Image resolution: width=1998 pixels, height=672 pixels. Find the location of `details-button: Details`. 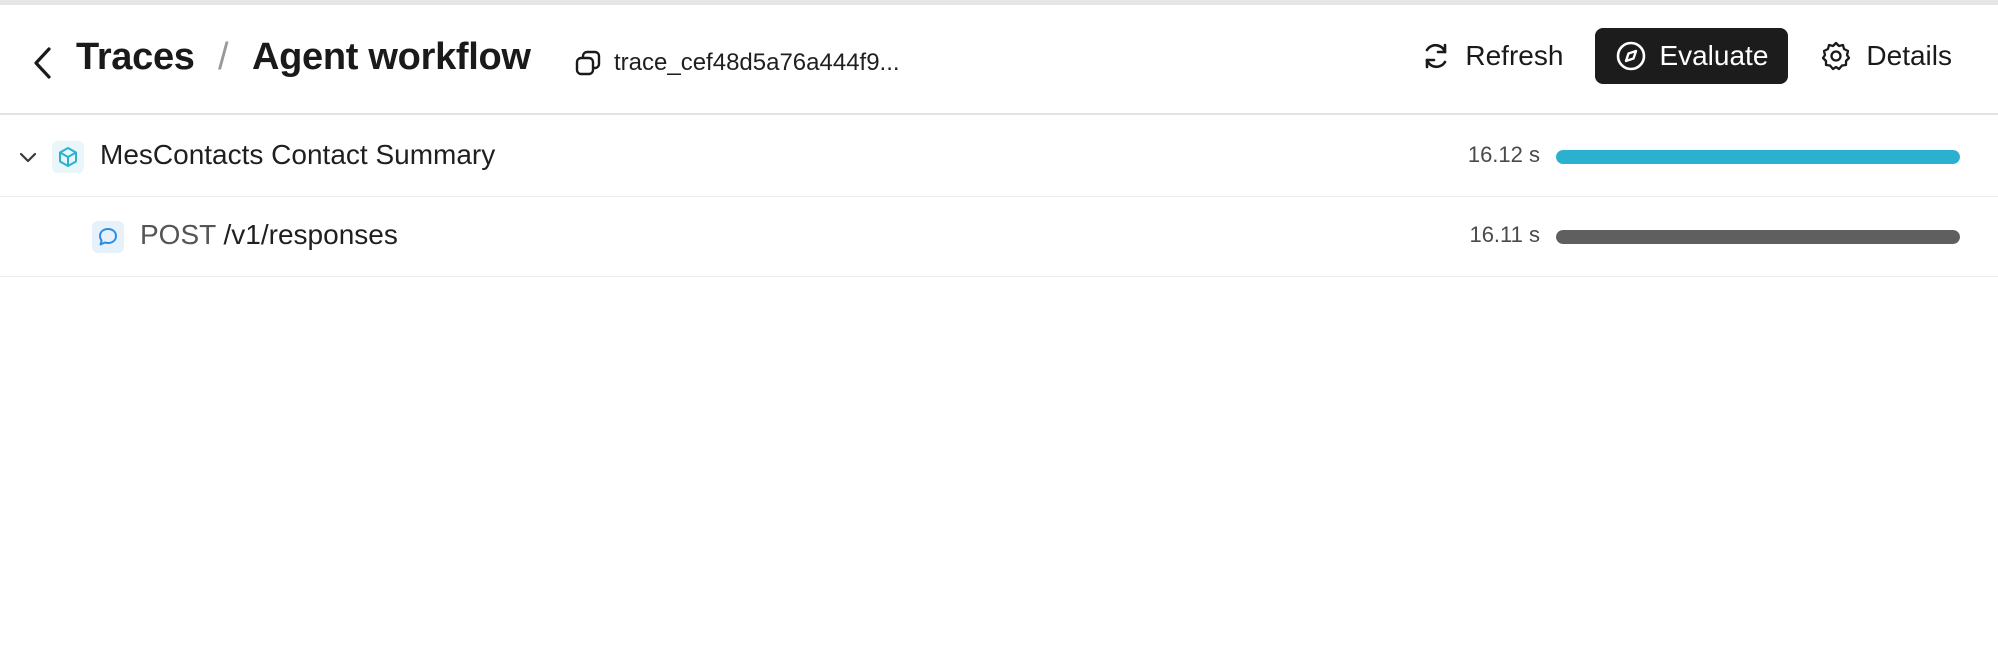

details-button: Details is located at coordinates (1886, 56).